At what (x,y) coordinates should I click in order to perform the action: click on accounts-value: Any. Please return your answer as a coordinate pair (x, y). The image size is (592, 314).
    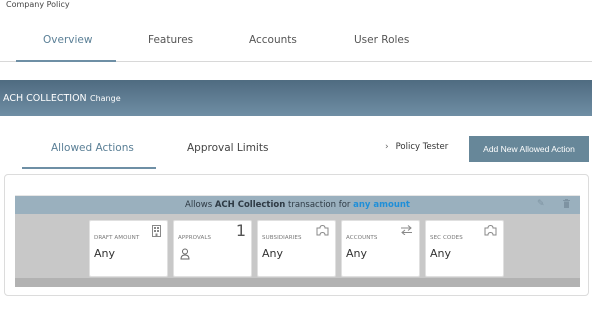
    Looking at the image, I should click on (357, 253).